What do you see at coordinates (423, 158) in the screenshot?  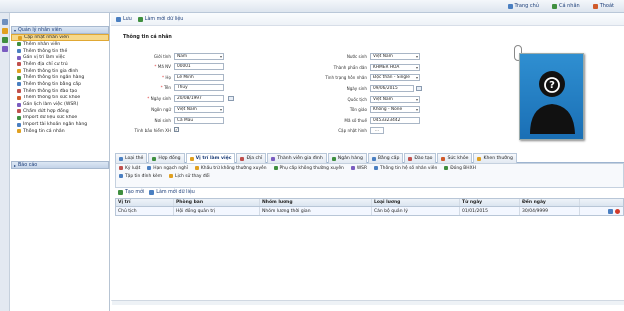 I see `tab-label: Đào tạo` at bounding box center [423, 158].